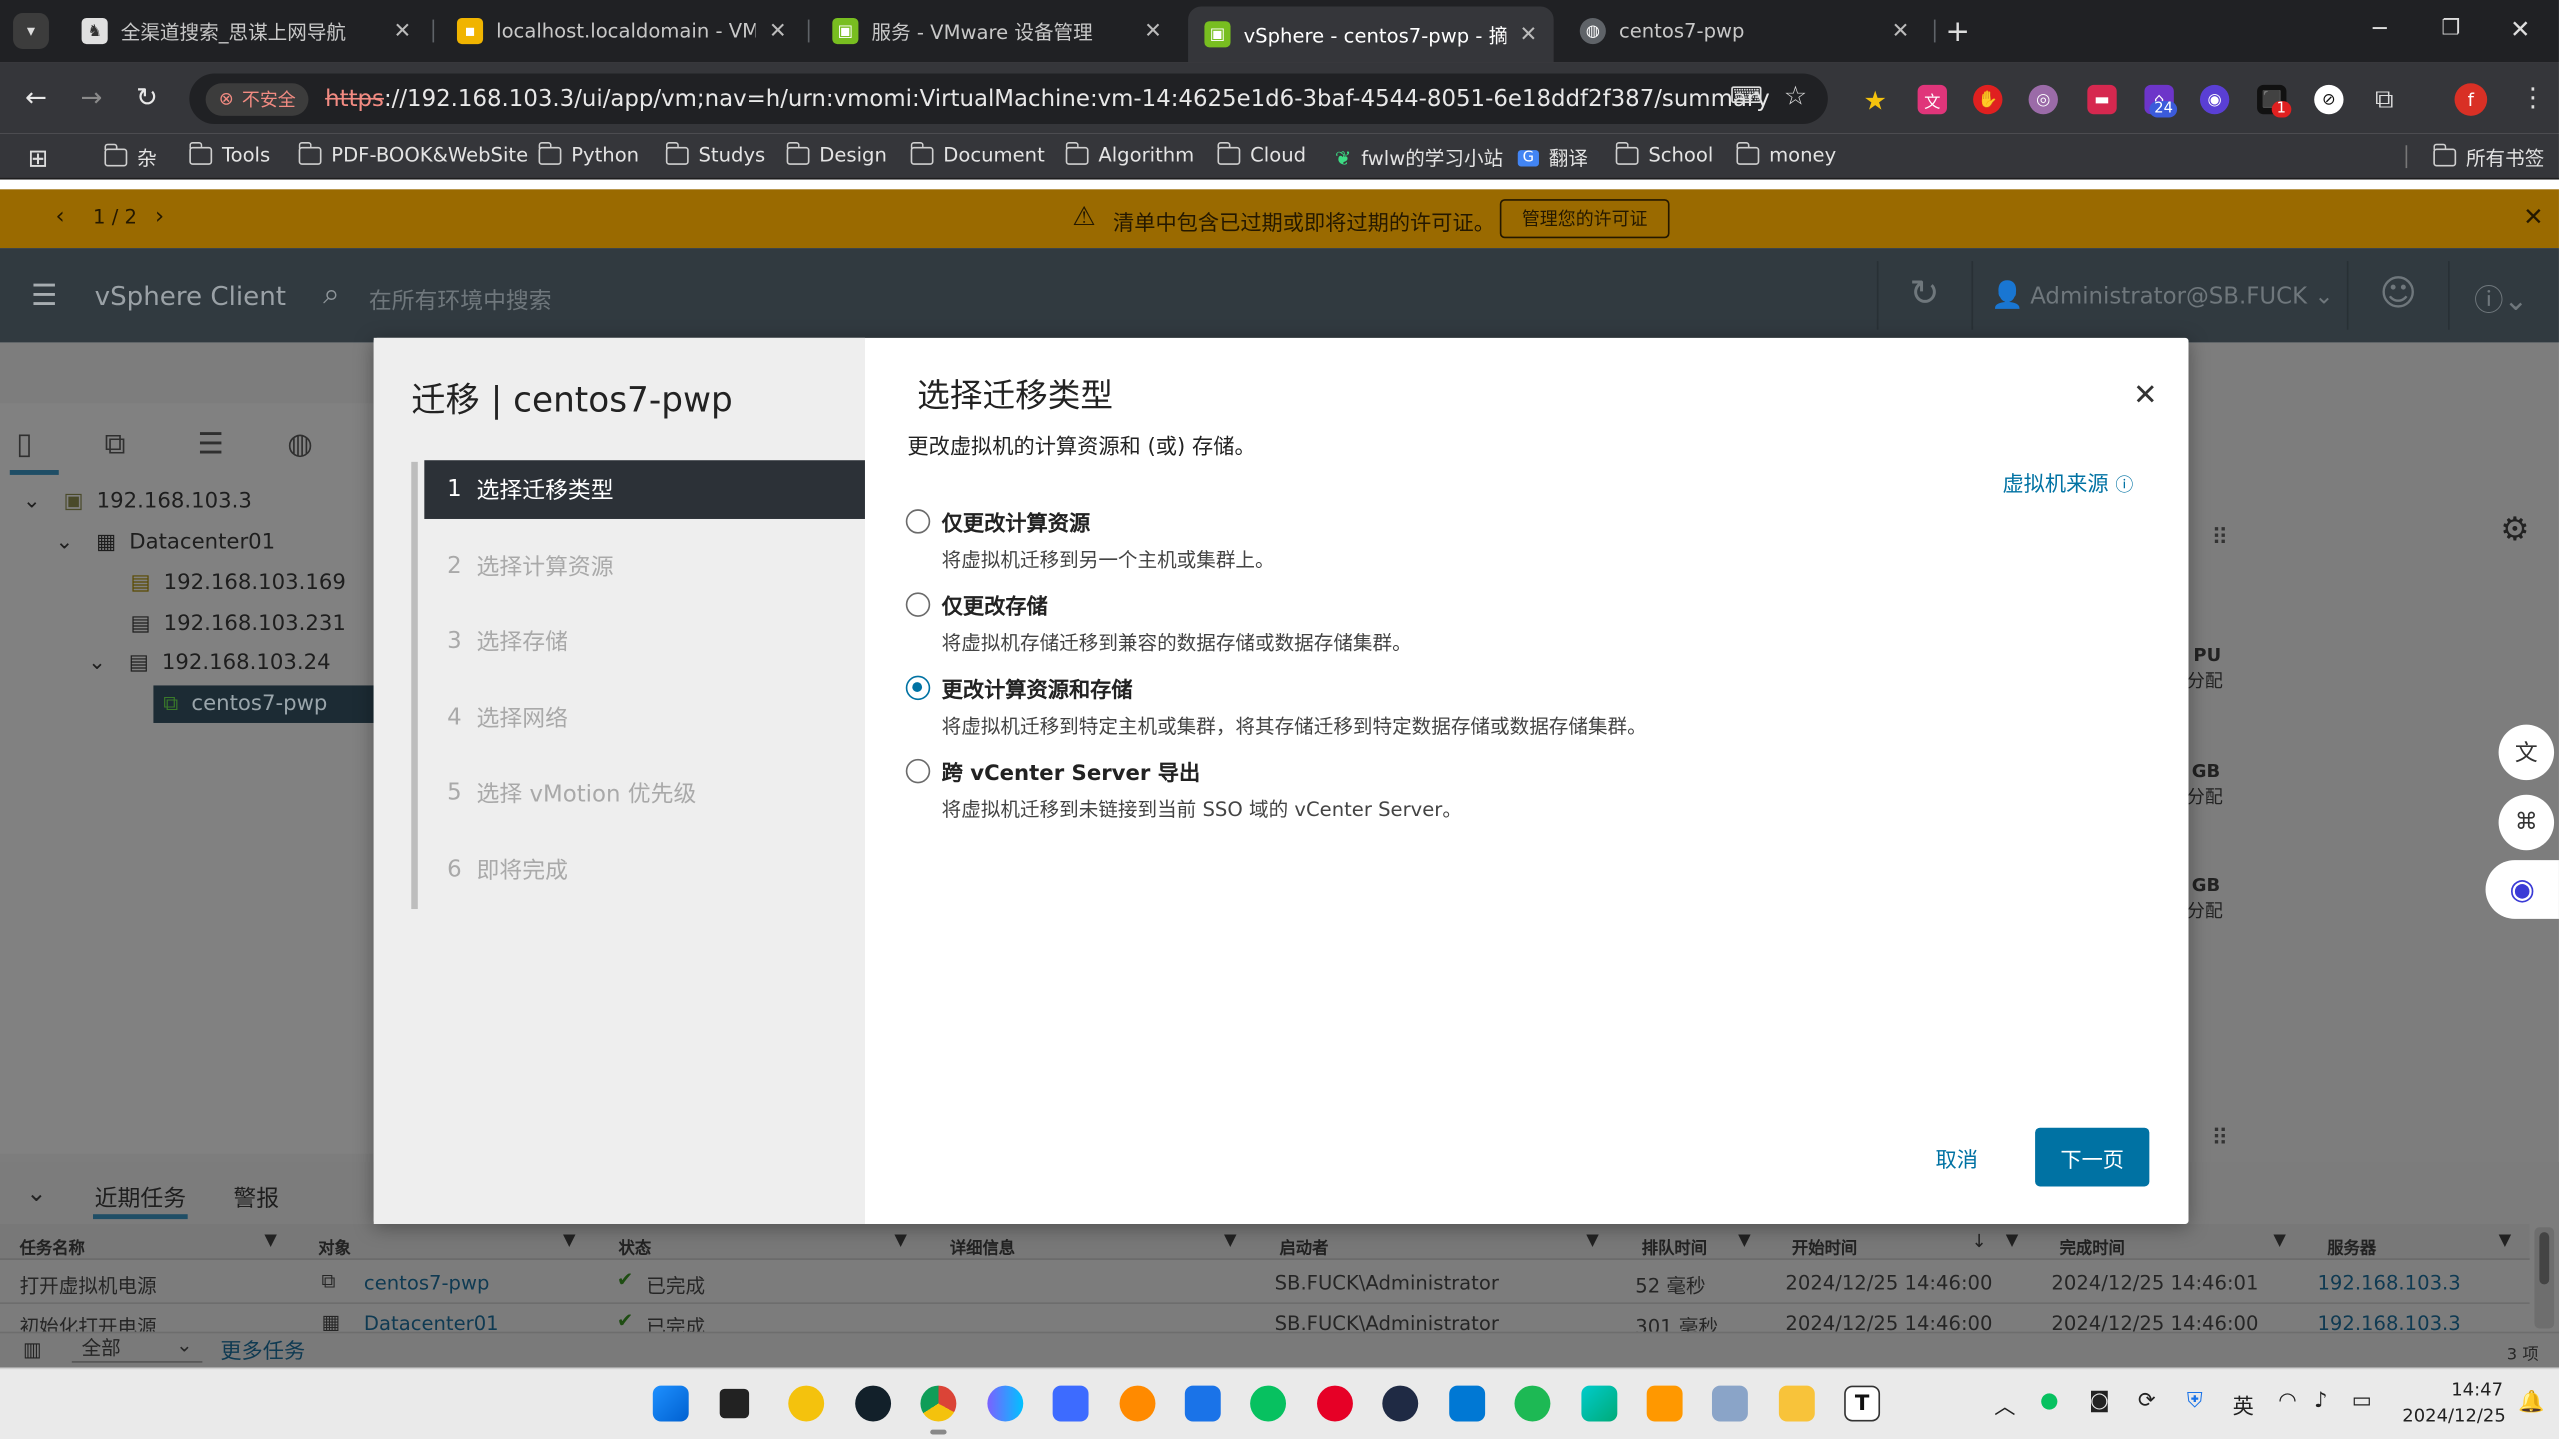 The width and height of the screenshot is (2559, 1439). Describe the element at coordinates (36, 1192) in the screenshot. I see `collapse-panel-icon: ⌄` at that location.